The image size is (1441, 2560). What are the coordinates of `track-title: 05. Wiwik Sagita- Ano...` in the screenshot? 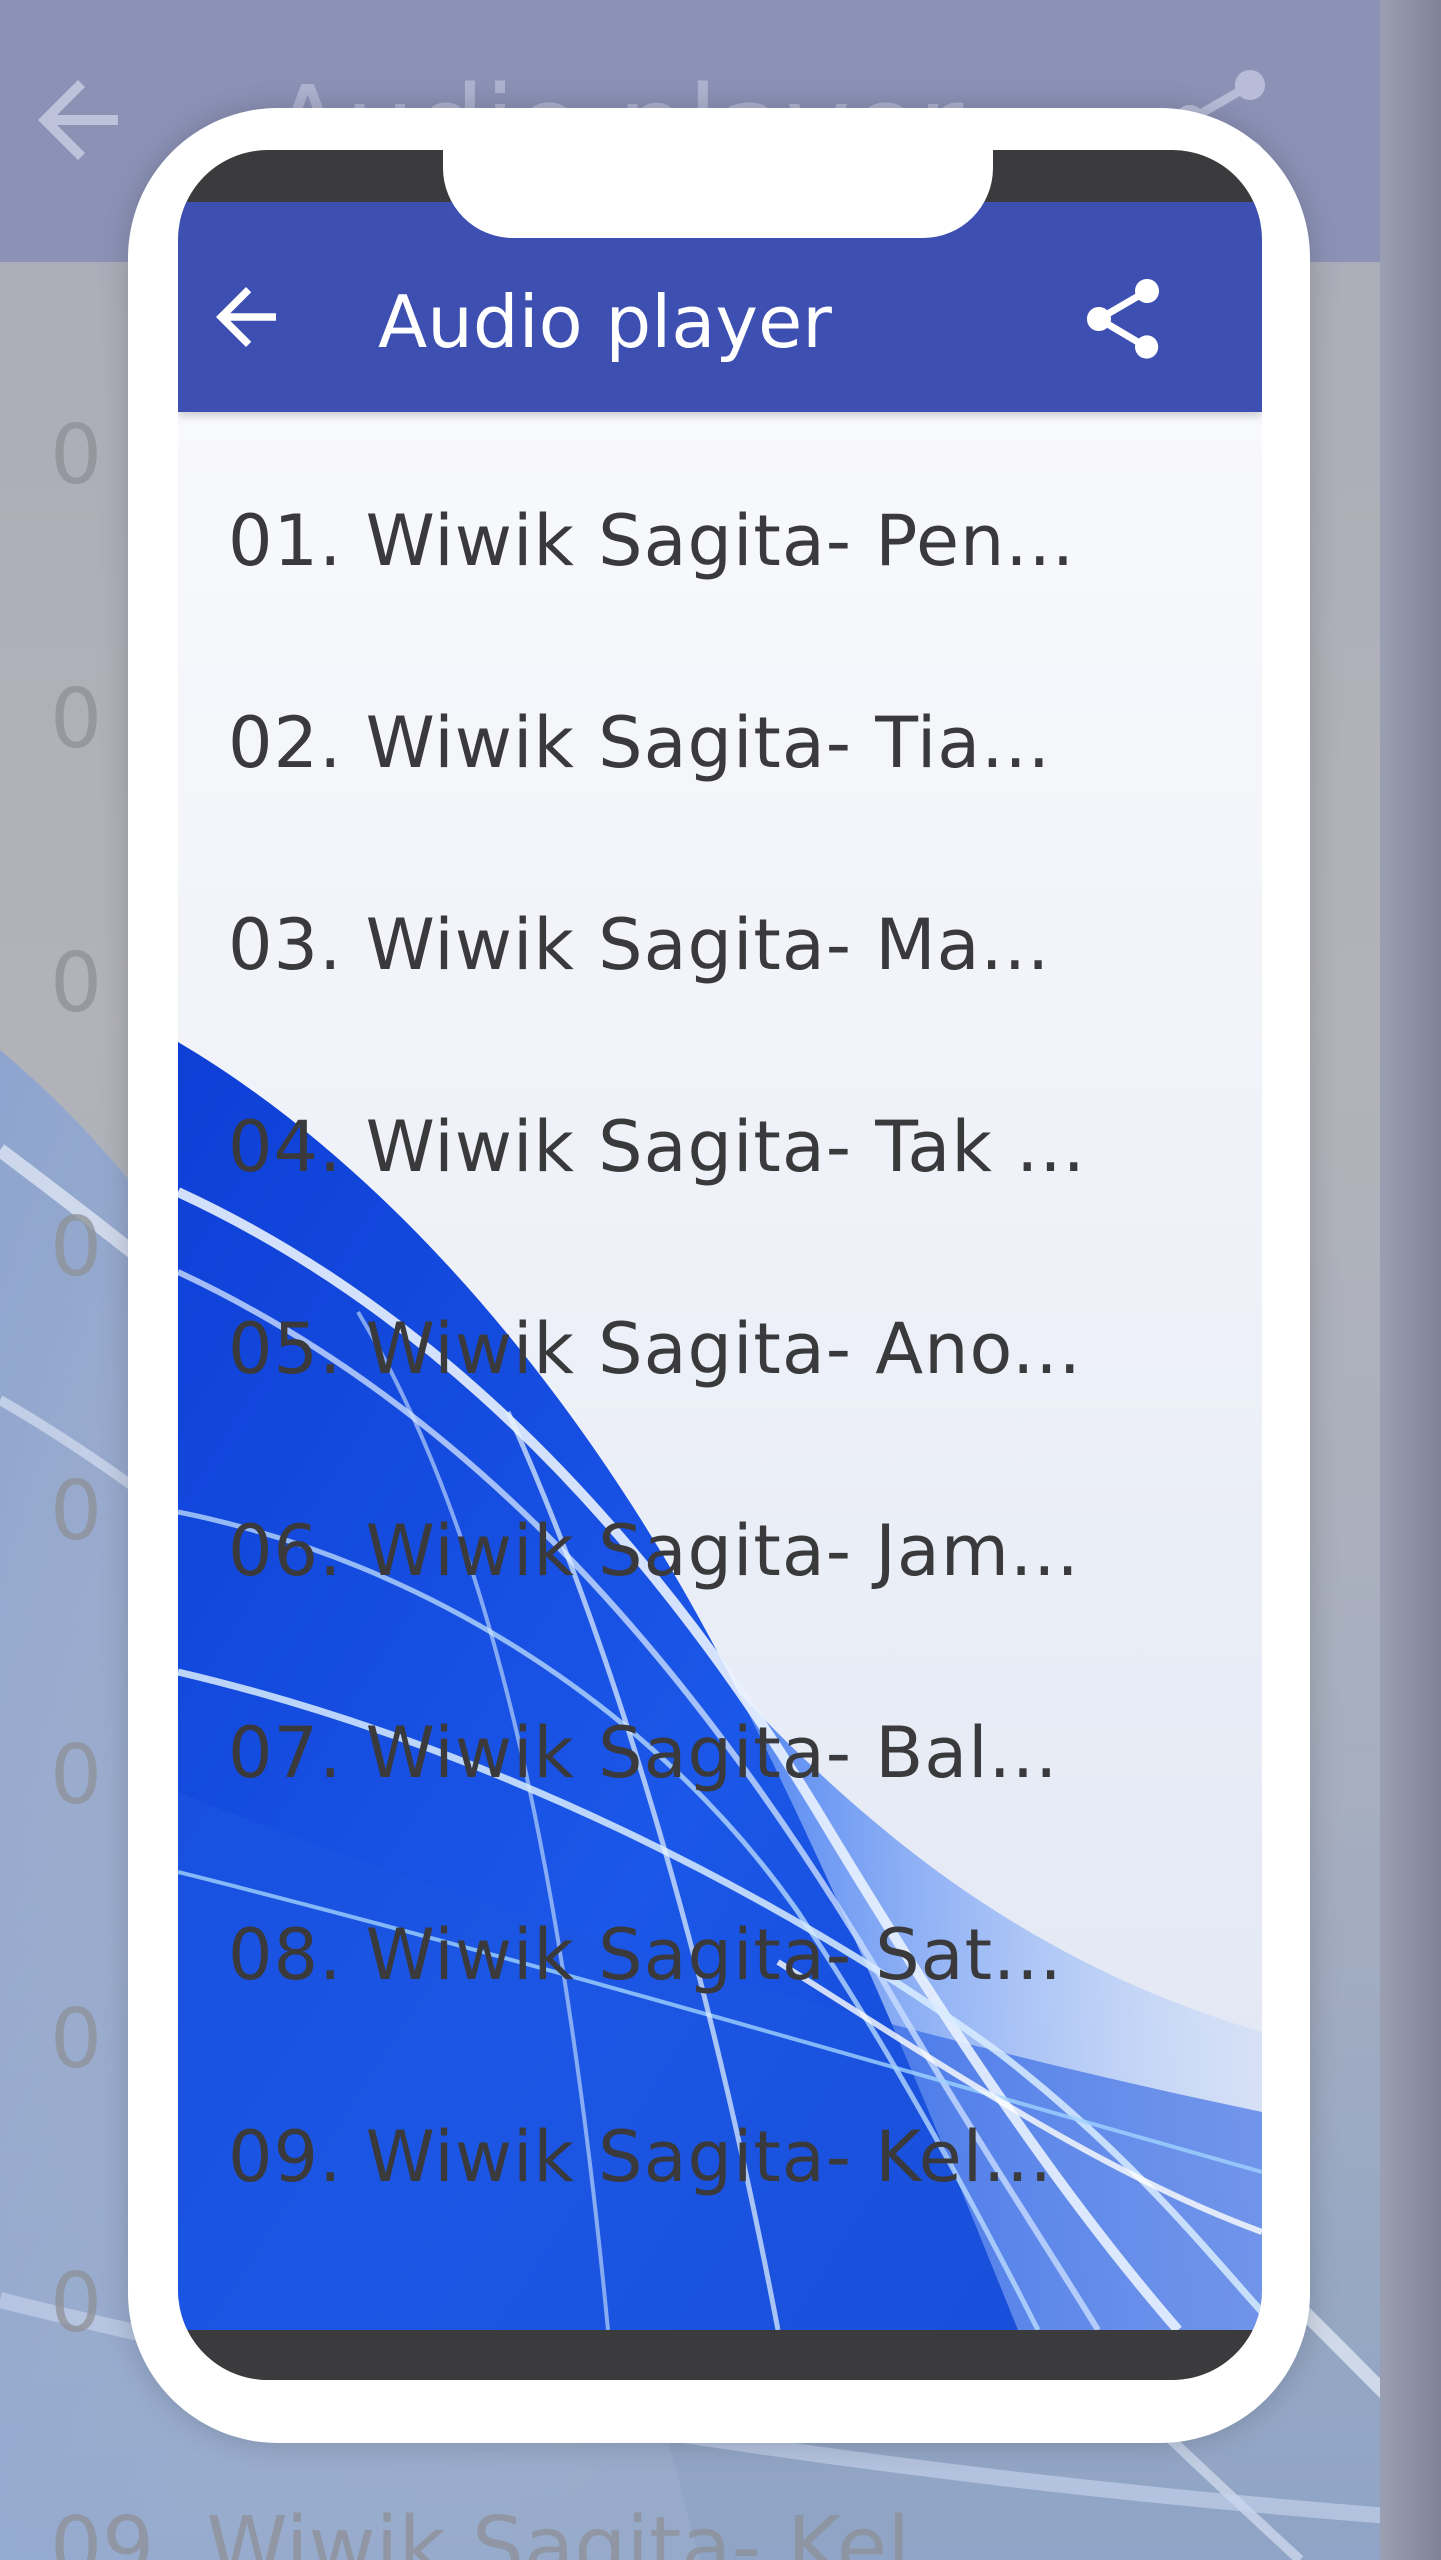 It's located at (655, 1349).